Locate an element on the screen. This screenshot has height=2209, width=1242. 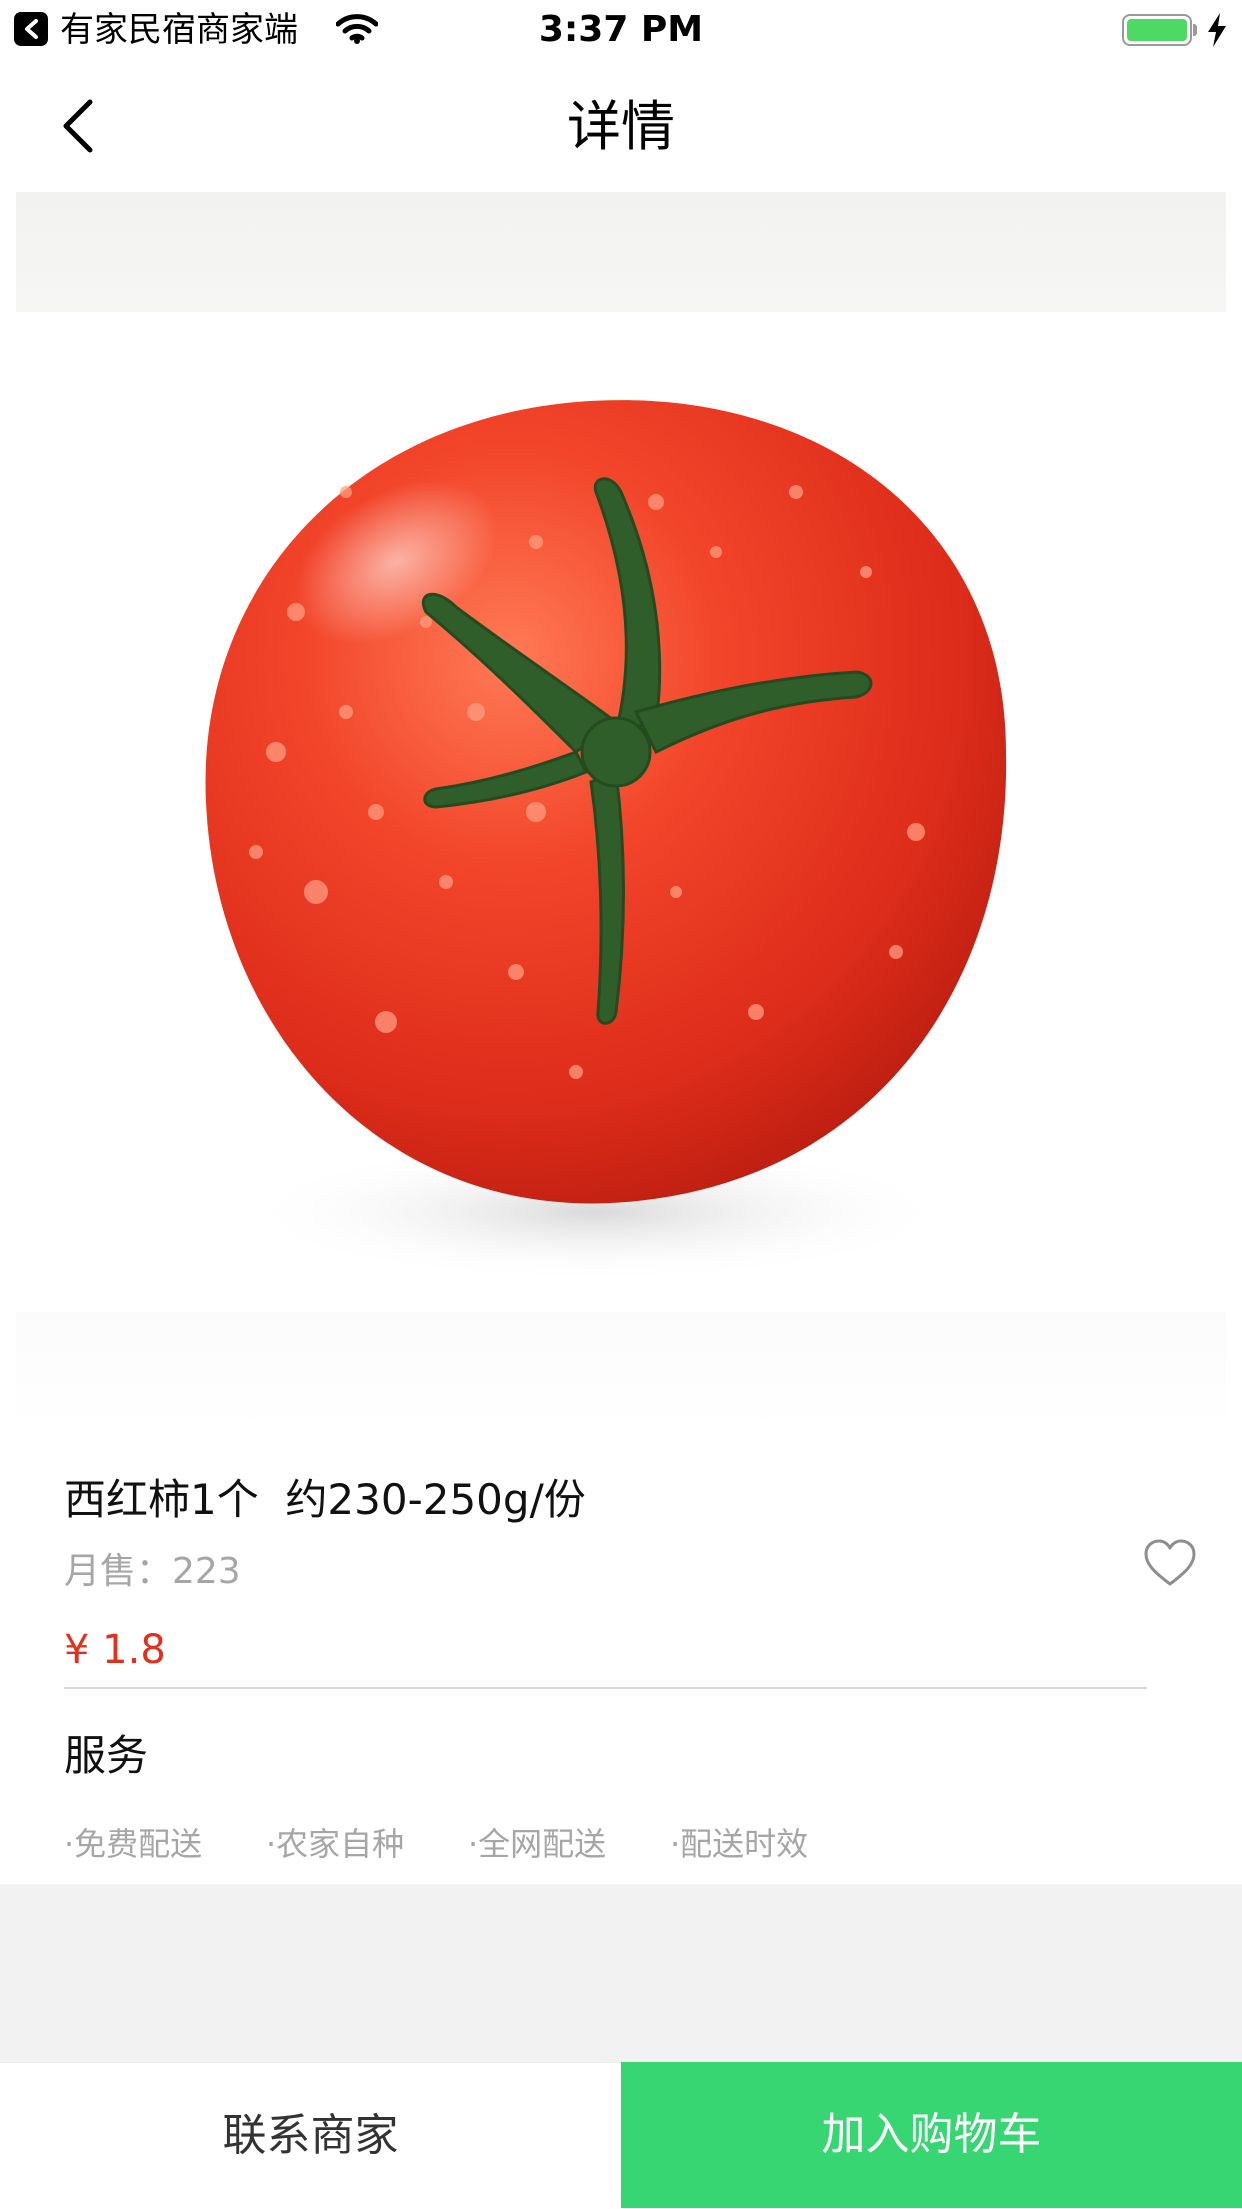
service-tag-farm-grown: ·农家自种 is located at coordinates (335, 1844).